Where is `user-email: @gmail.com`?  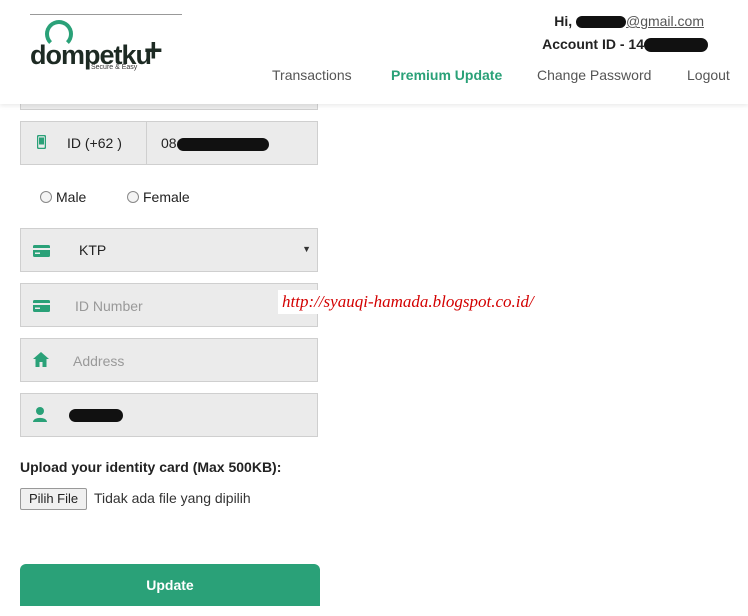
user-email: @gmail.com is located at coordinates (665, 21).